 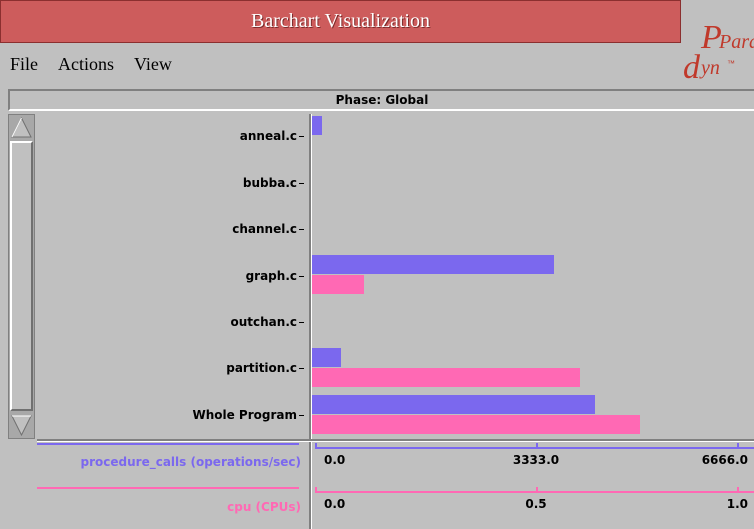 What do you see at coordinates (168, 444) in the screenshot?
I see `axis-legend-line-procedure-calls` at bounding box center [168, 444].